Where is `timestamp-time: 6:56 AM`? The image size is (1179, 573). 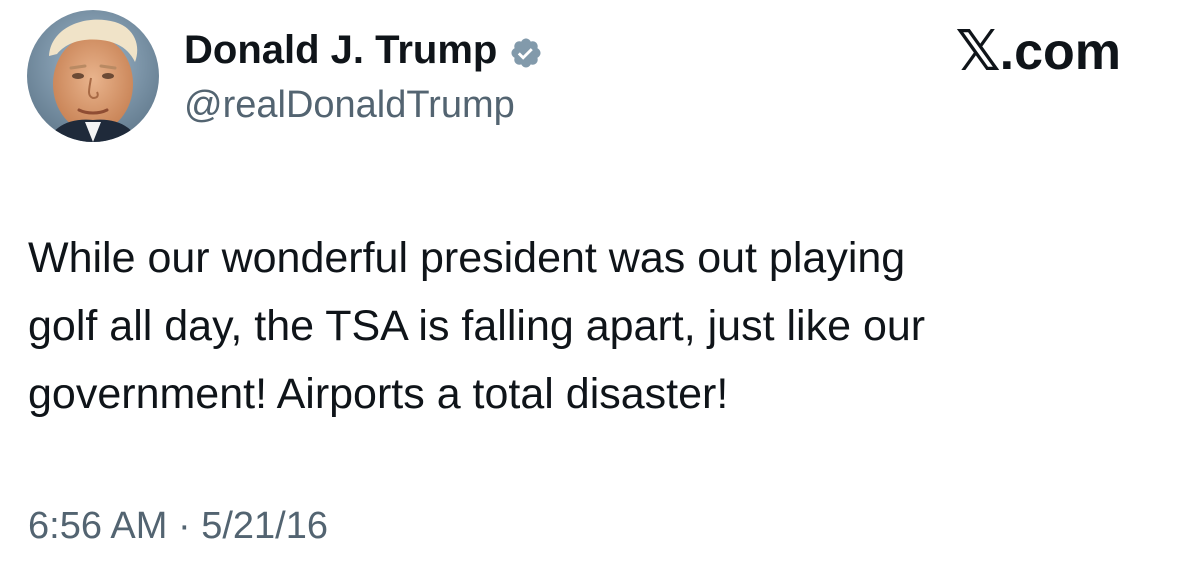 timestamp-time: 6:56 AM is located at coordinates (98, 526).